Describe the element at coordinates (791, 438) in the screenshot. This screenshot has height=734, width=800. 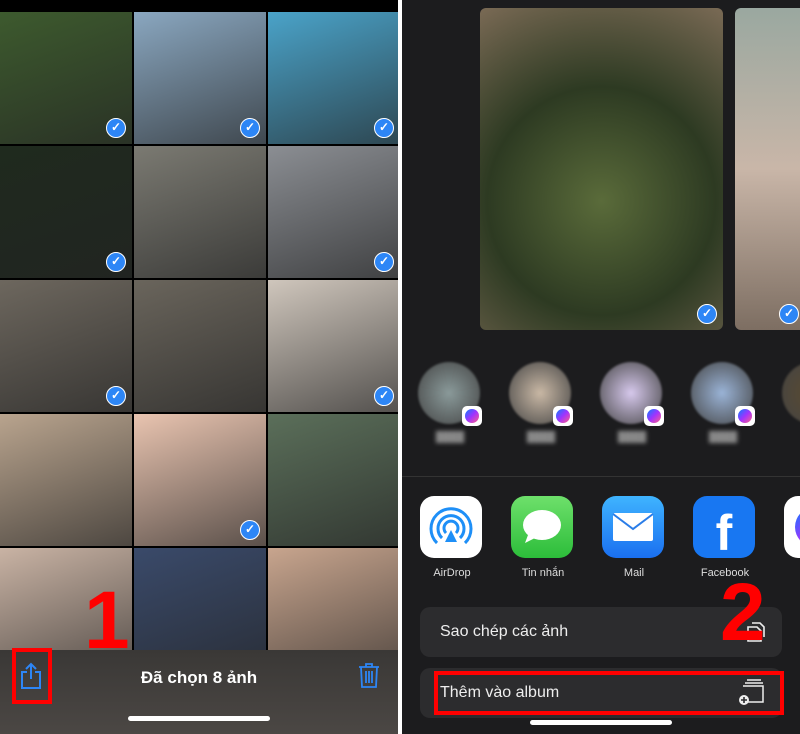
I see `contact-name: Dat` at that location.